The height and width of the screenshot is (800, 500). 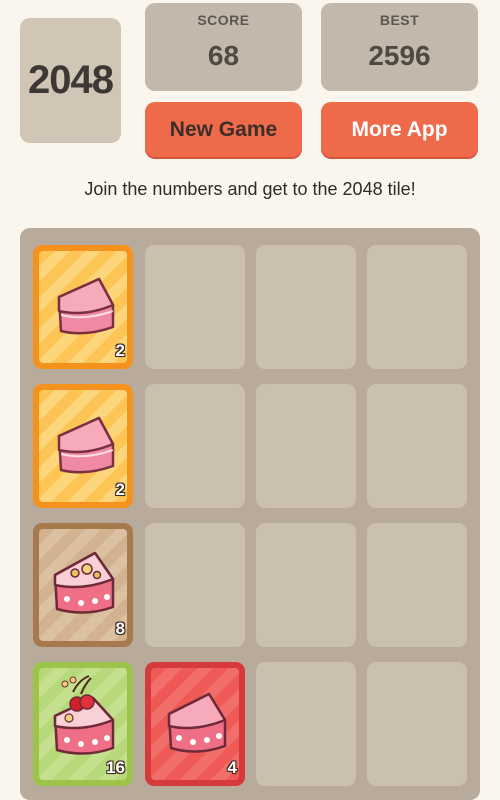 I want to click on best-value: 2596, so click(x=399, y=55).